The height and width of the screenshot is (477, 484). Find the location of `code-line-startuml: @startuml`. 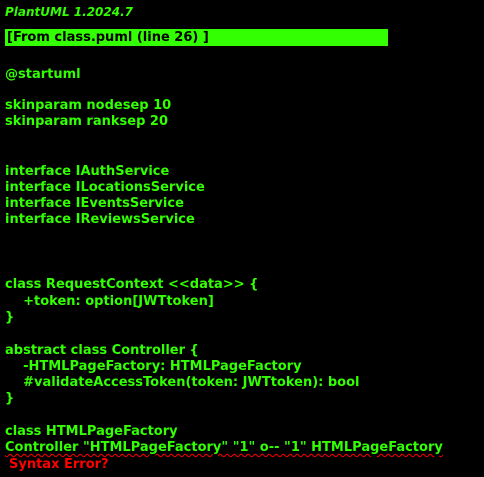

code-line-startuml: @startuml is located at coordinates (43, 74).